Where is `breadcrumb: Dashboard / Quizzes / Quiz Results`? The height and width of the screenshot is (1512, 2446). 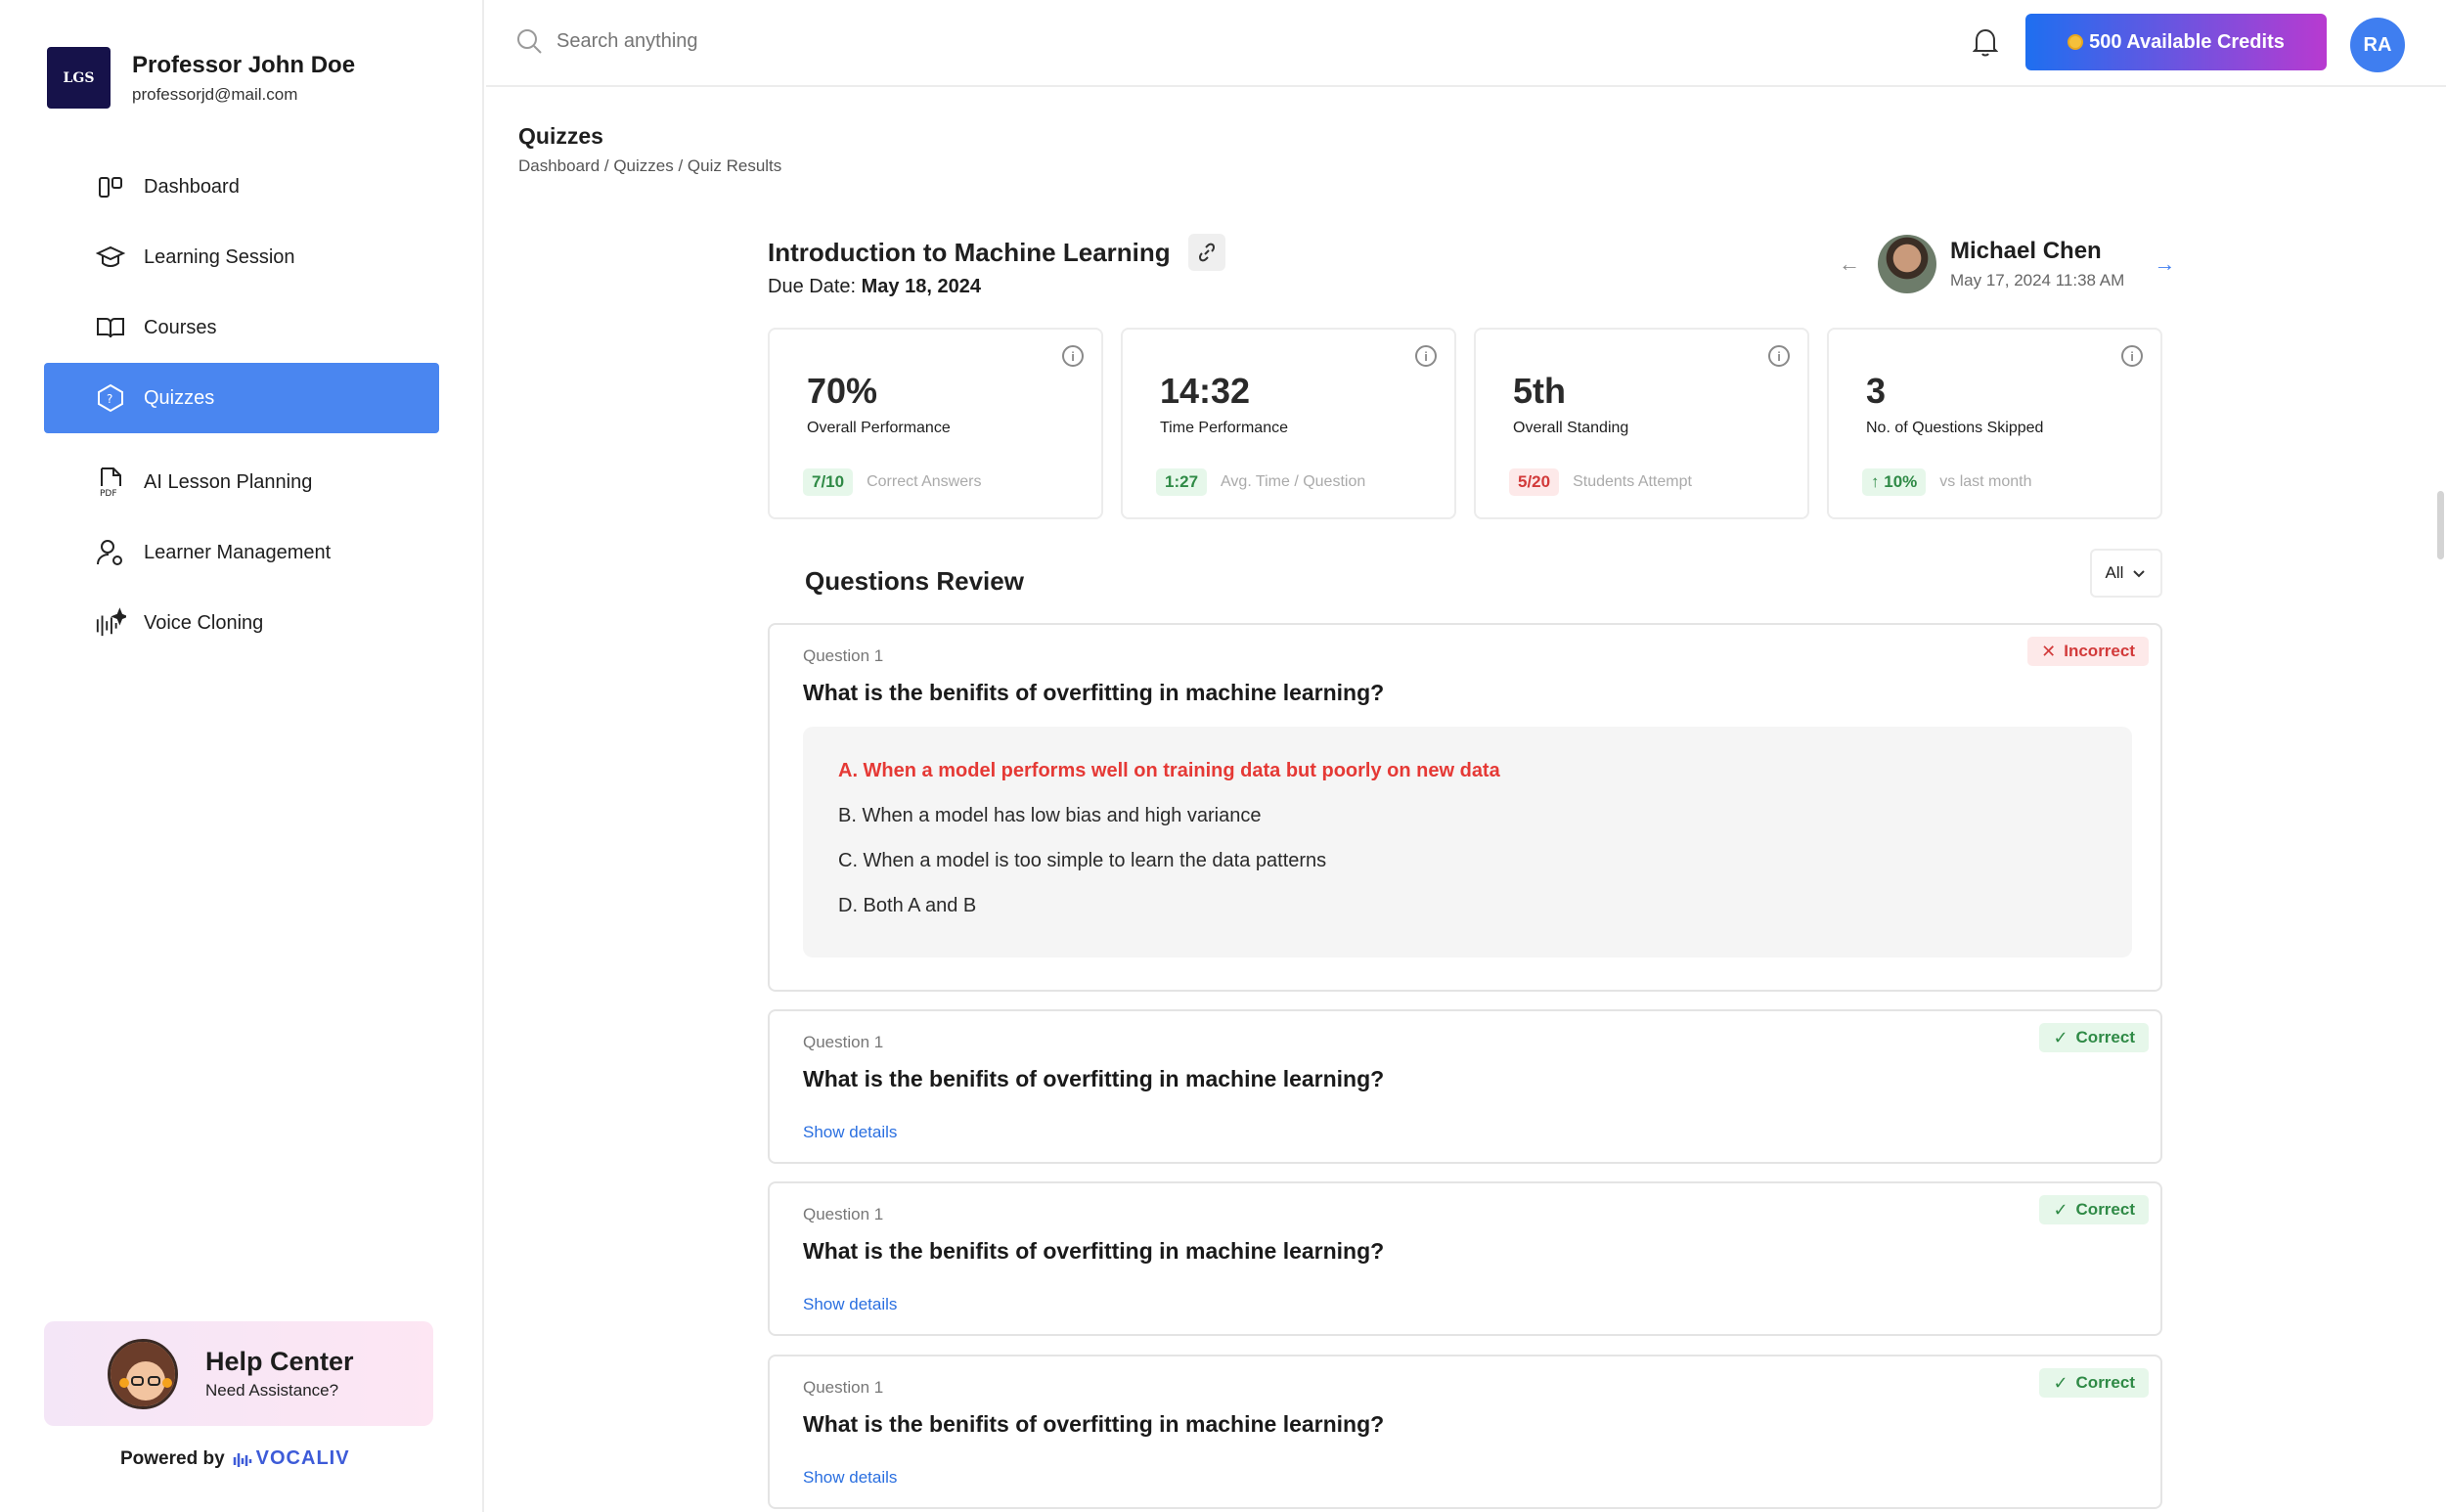
breadcrumb: Dashboard / Quizzes / Quiz Results is located at coordinates (649, 166).